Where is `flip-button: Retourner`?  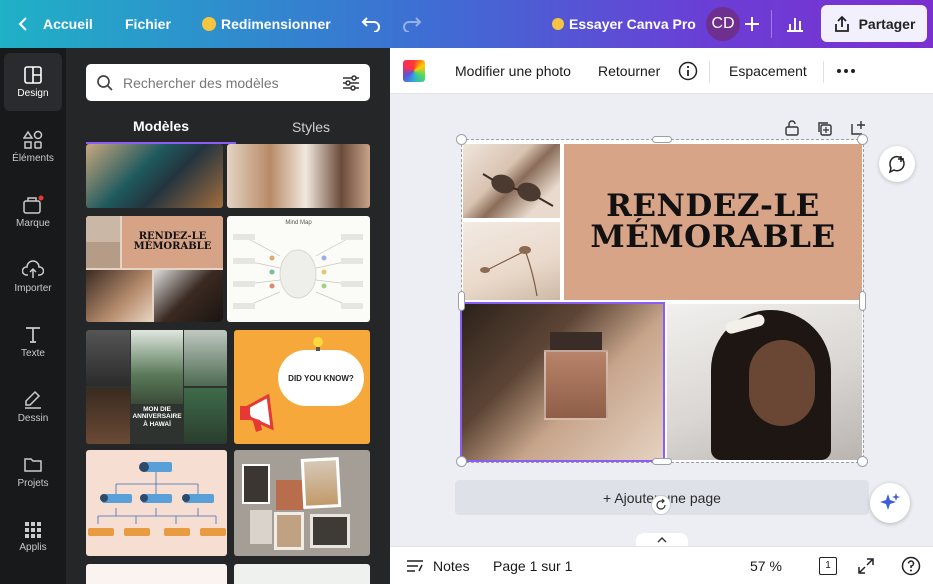 flip-button: Retourner is located at coordinates (629, 71).